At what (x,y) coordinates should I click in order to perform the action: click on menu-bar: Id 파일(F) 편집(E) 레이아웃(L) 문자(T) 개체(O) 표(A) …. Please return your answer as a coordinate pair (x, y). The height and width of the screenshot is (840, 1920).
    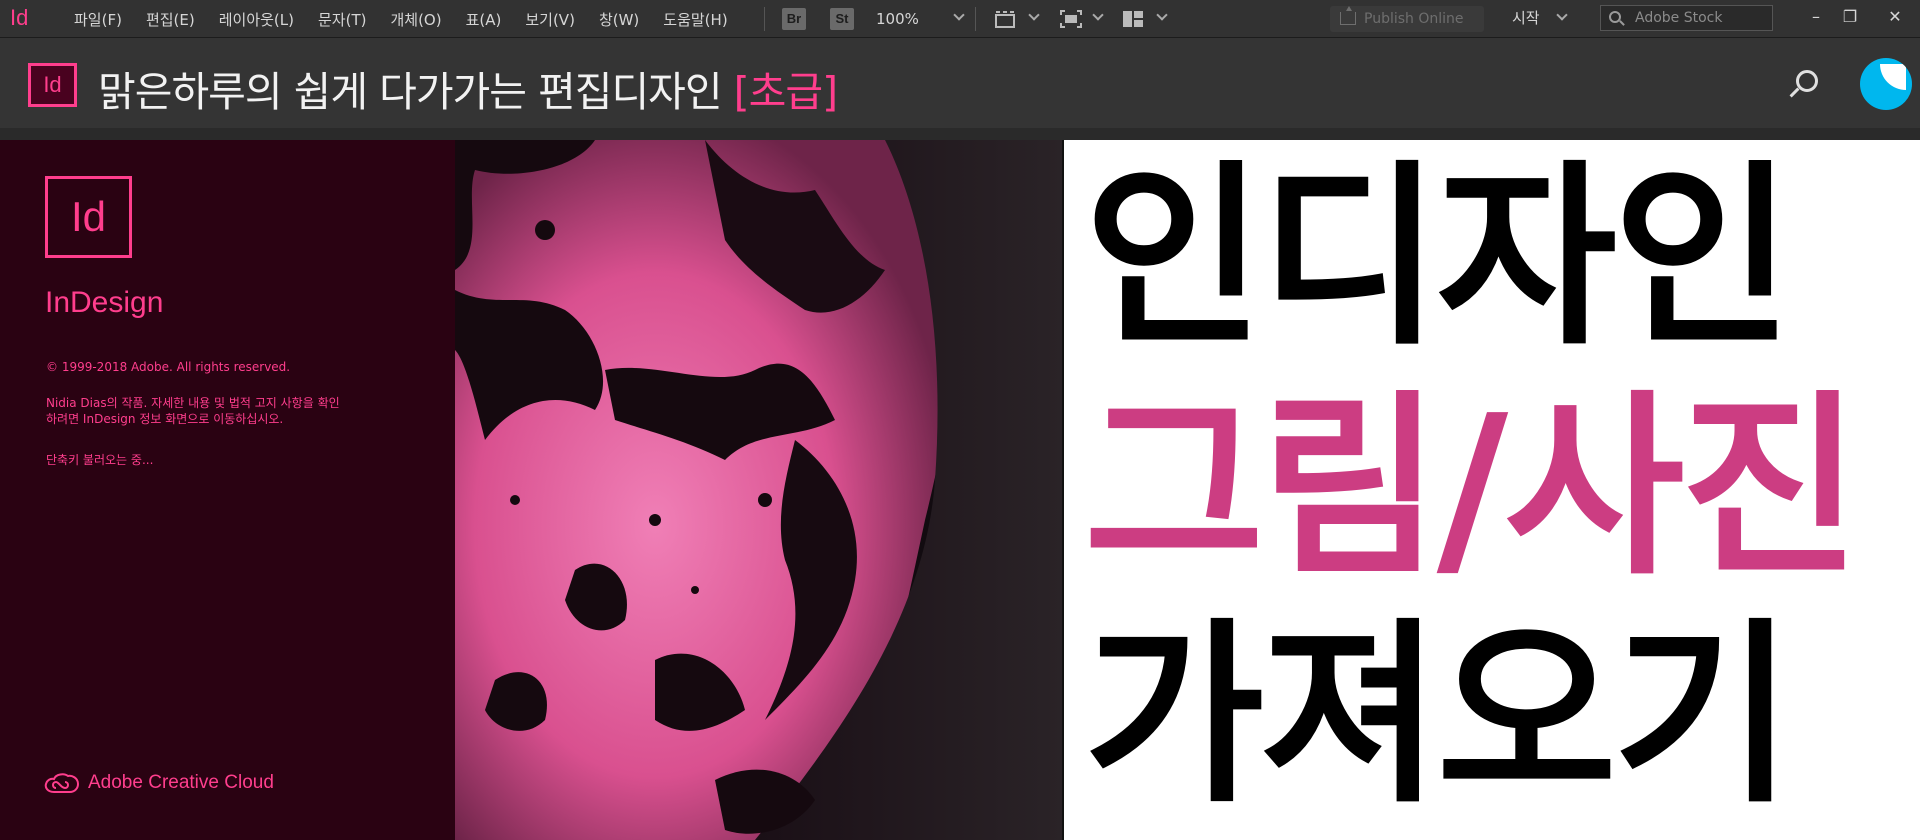
    Looking at the image, I should click on (960, 19).